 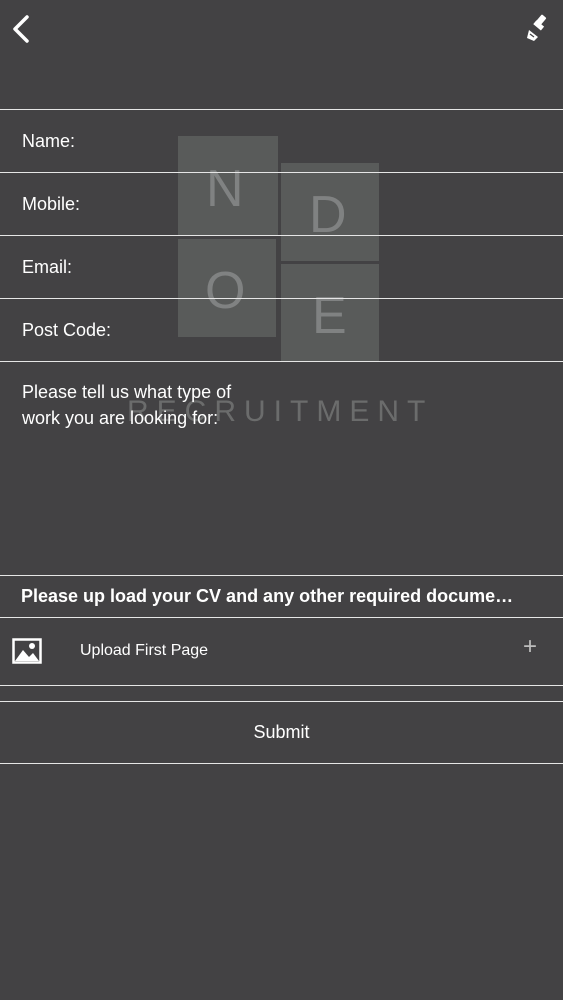 I want to click on post-code-field: Post Code:, so click(x=281, y=329).